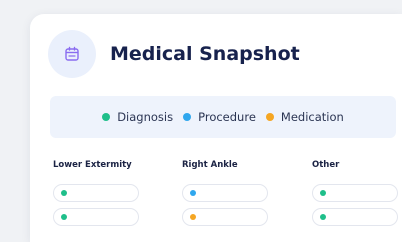  I want to click on legend-item-diagnosis: Diagnosis, so click(137, 117).